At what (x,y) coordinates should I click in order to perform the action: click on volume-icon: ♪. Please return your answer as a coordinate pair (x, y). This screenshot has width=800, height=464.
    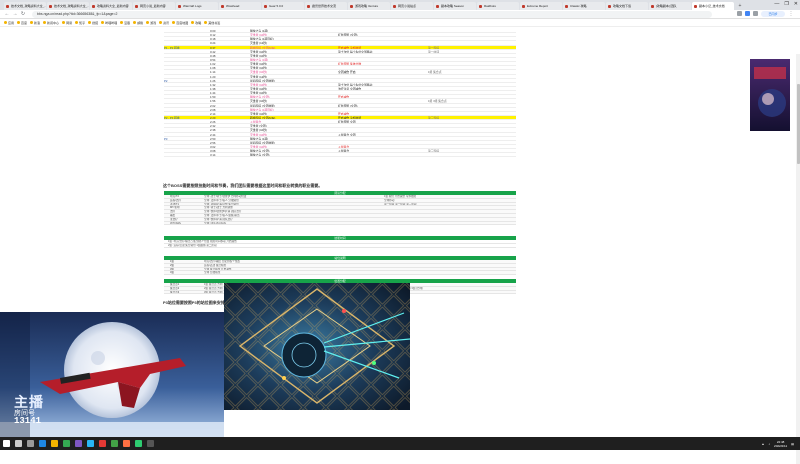
    Looking at the image, I should click on (770, 444).